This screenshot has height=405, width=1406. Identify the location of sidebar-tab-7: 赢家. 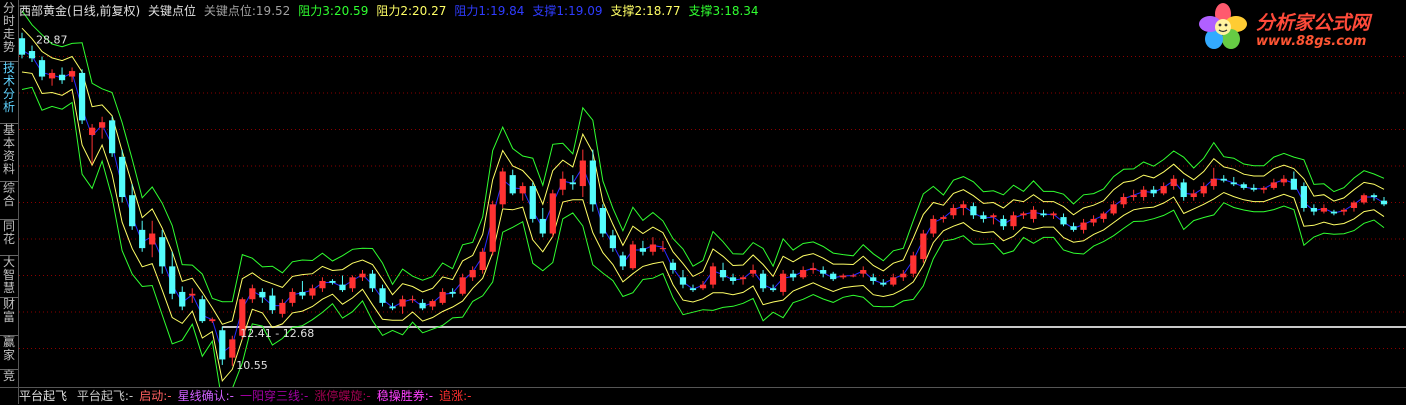
(9, 353).